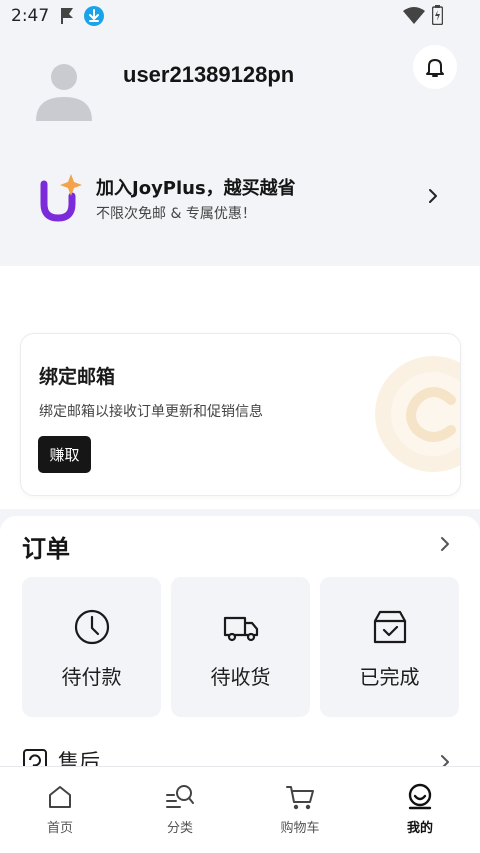 The image size is (480, 853). What do you see at coordinates (180, 796) in the screenshot?
I see `category-search-icon` at bounding box center [180, 796].